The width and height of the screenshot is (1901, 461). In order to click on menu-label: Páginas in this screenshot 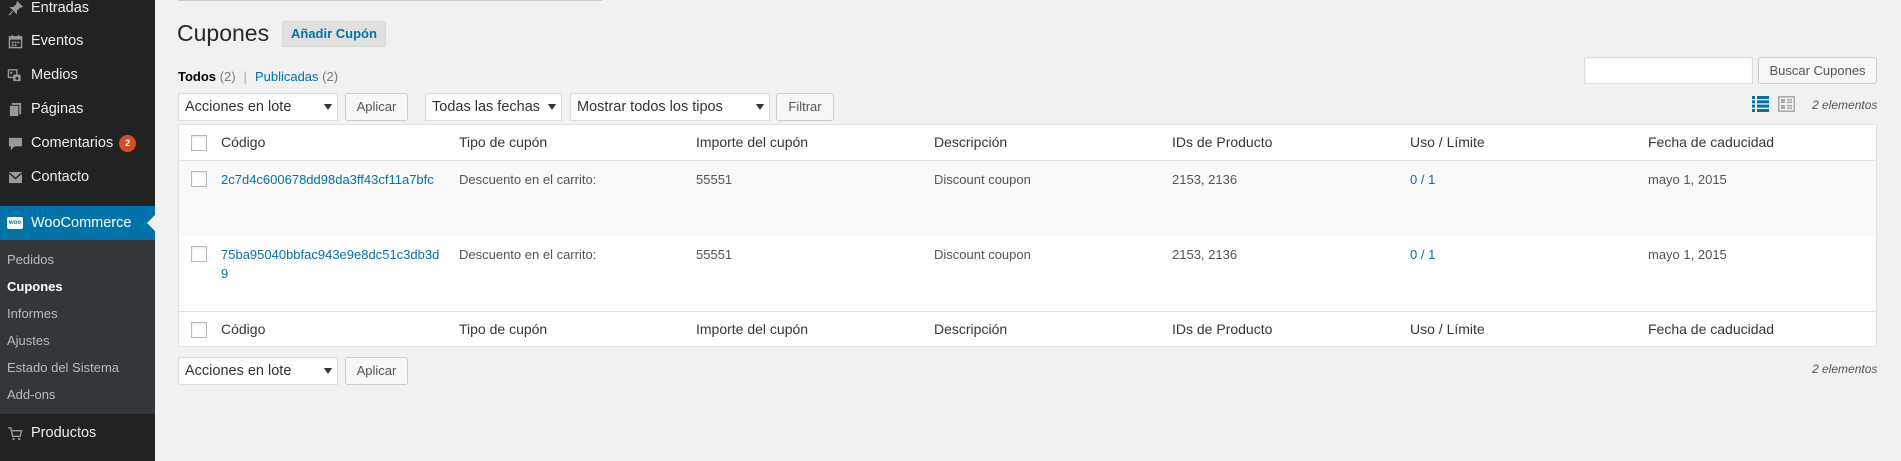, I will do `click(57, 109)`.